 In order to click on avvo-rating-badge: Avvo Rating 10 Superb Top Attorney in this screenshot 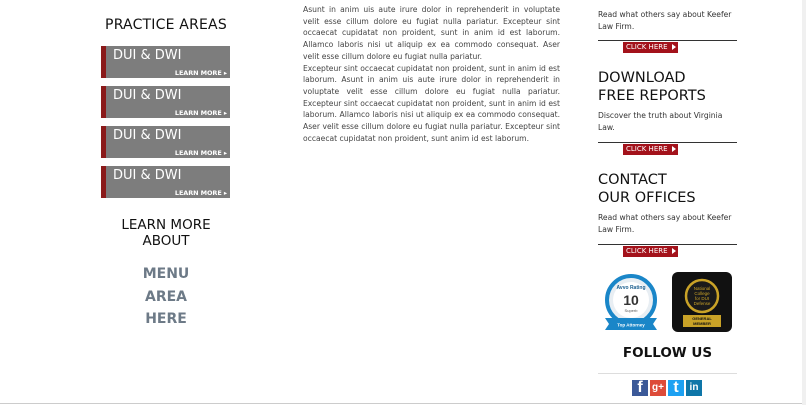, I will do `click(631, 303)`.